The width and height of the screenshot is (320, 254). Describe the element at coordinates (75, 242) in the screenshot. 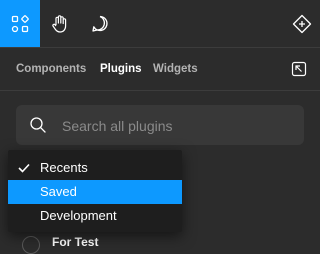

I see `plugin-name: For Test` at that location.